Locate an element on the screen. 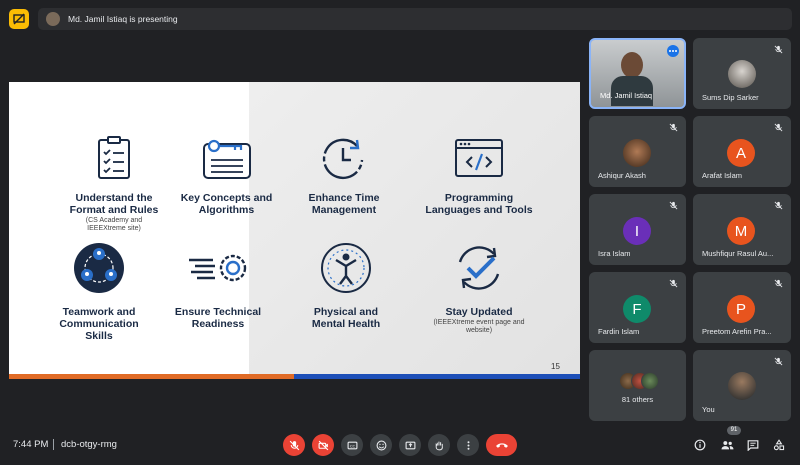  info-icon is located at coordinates (700, 445).